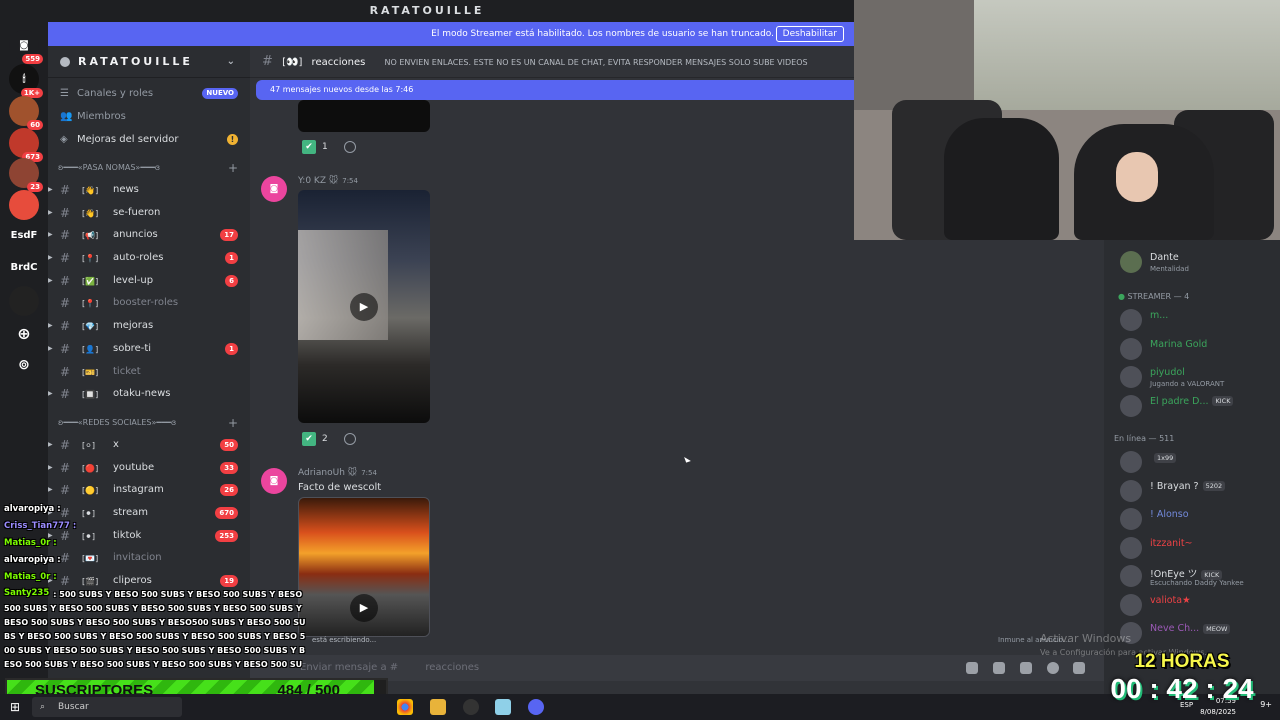  Describe the element at coordinates (26, 175) in the screenshot. I see `server-icon: 23` at that location.